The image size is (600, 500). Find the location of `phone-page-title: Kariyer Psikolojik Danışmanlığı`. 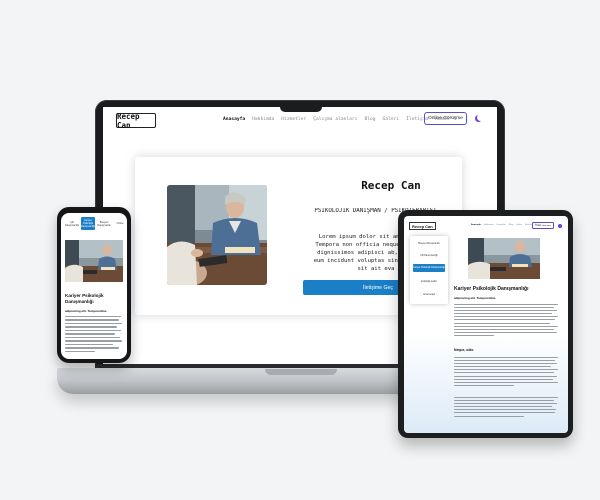

phone-page-title: Kariyer Psikolojik Danışmanlığı is located at coordinates (84, 298).